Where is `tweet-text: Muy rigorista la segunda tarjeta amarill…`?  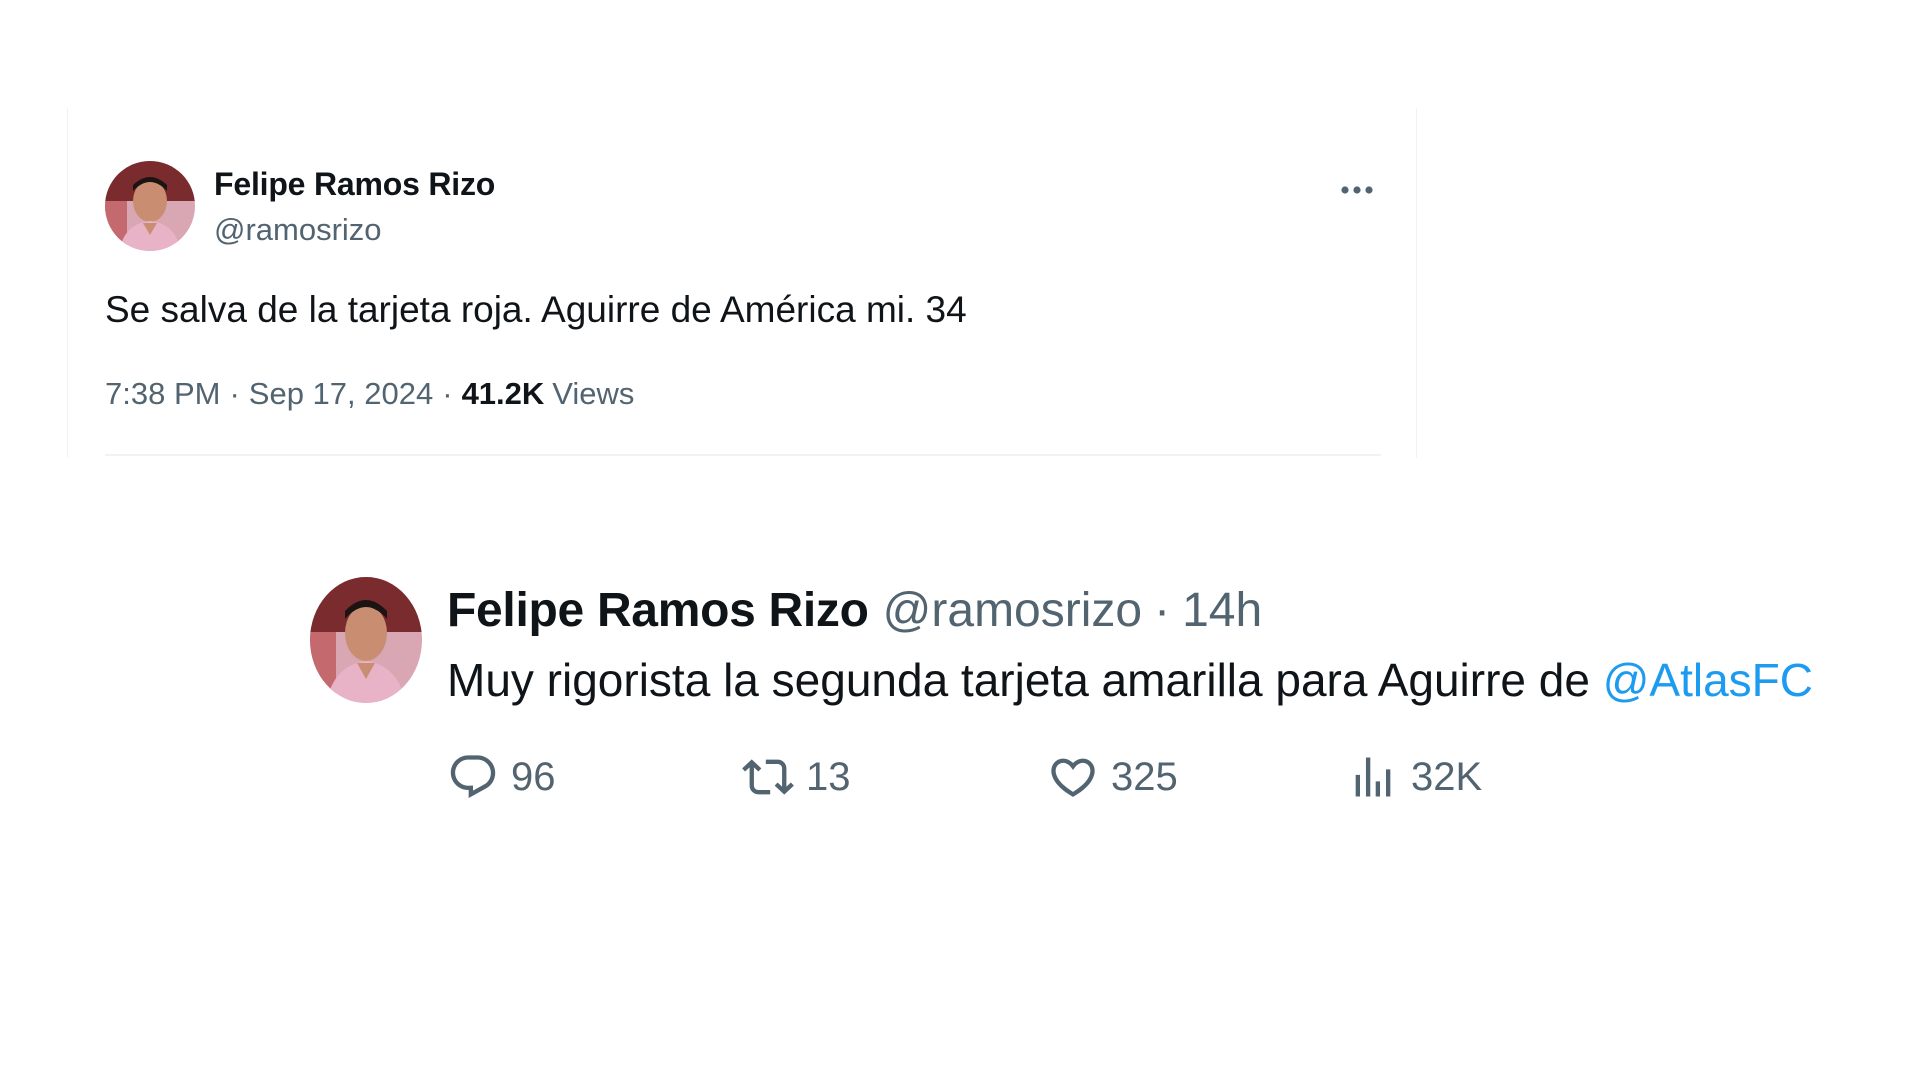
tweet-text: Muy rigorista la segunda tarjeta amarill… is located at coordinates (1130, 680).